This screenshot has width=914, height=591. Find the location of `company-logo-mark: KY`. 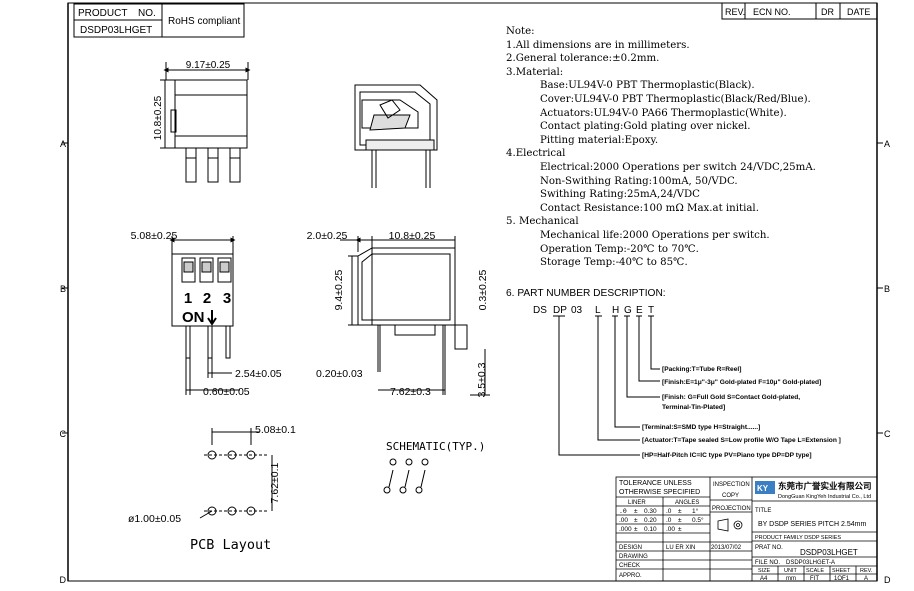

company-logo-mark: KY is located at coordinates (763, 488).